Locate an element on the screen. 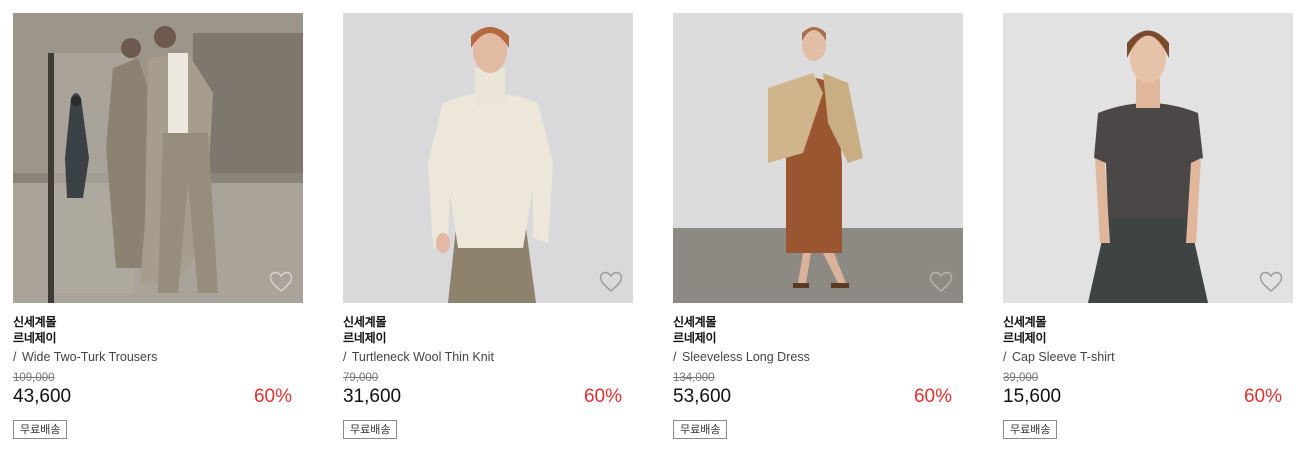 The height and width of the screenshot is (463, 1305). sale-price: 43,600 is located at coordinates (42, 396).